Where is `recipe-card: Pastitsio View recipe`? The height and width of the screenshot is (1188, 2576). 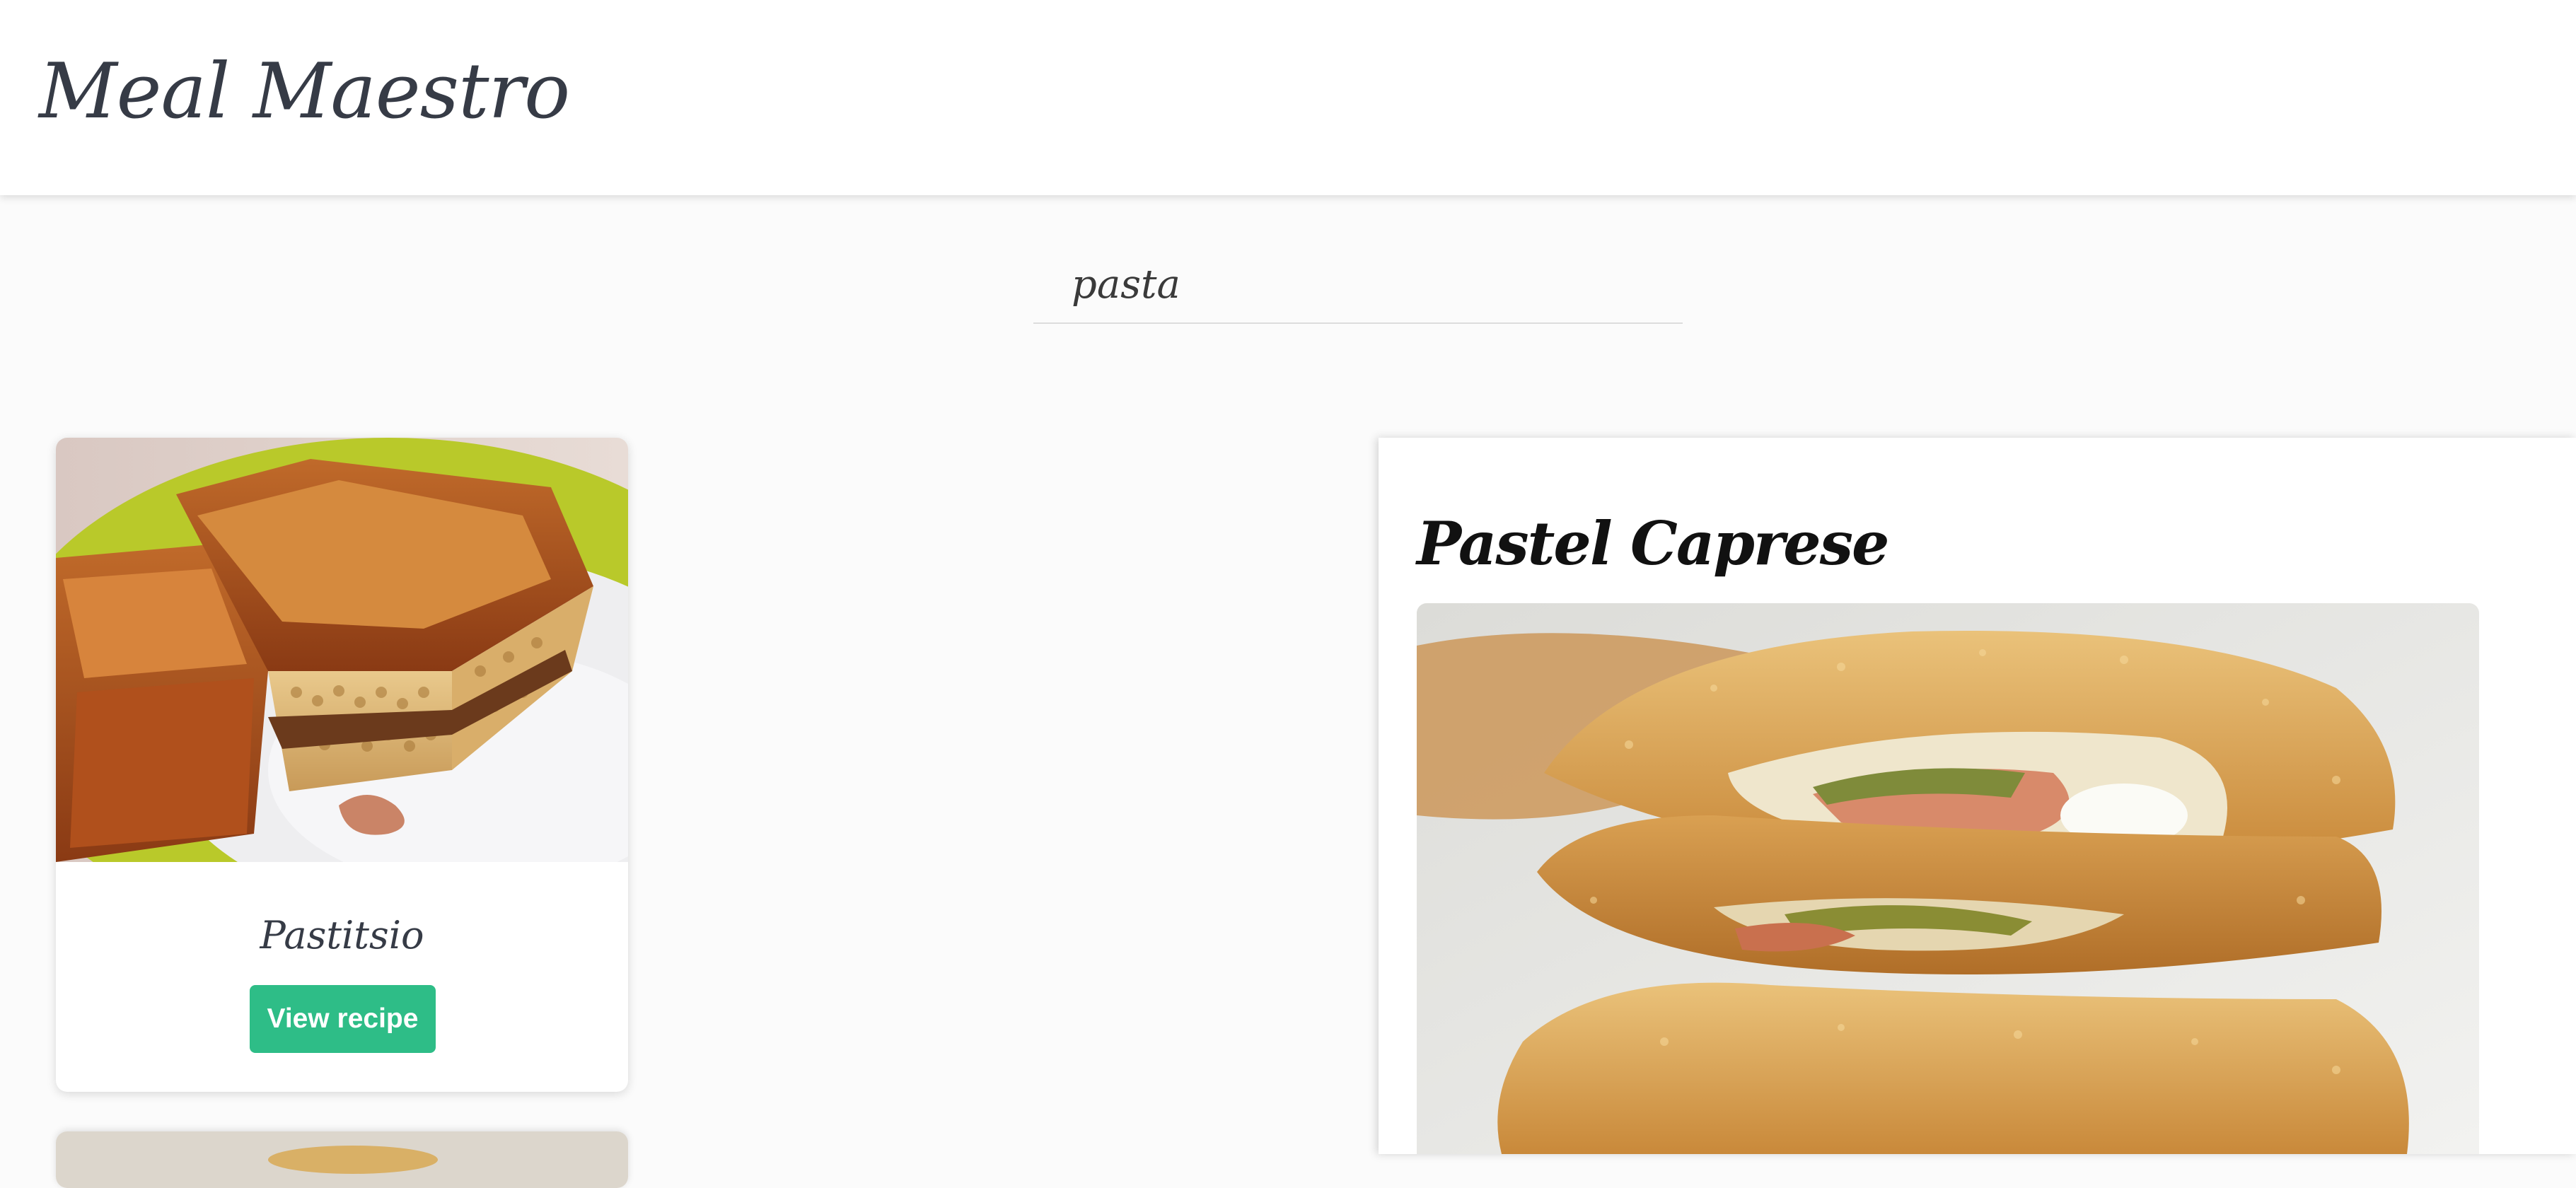 recipe-card: Pastitsio View recipe is located at coordinates (342, 765).